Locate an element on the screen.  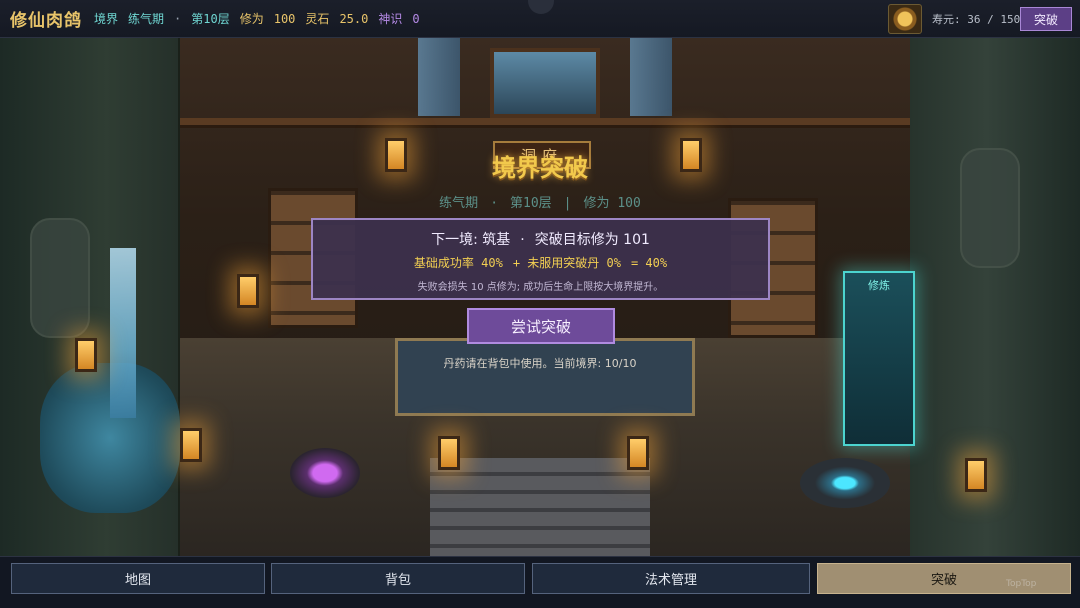
alchemy-cauldron-icon is located at coordinates (325, 473).